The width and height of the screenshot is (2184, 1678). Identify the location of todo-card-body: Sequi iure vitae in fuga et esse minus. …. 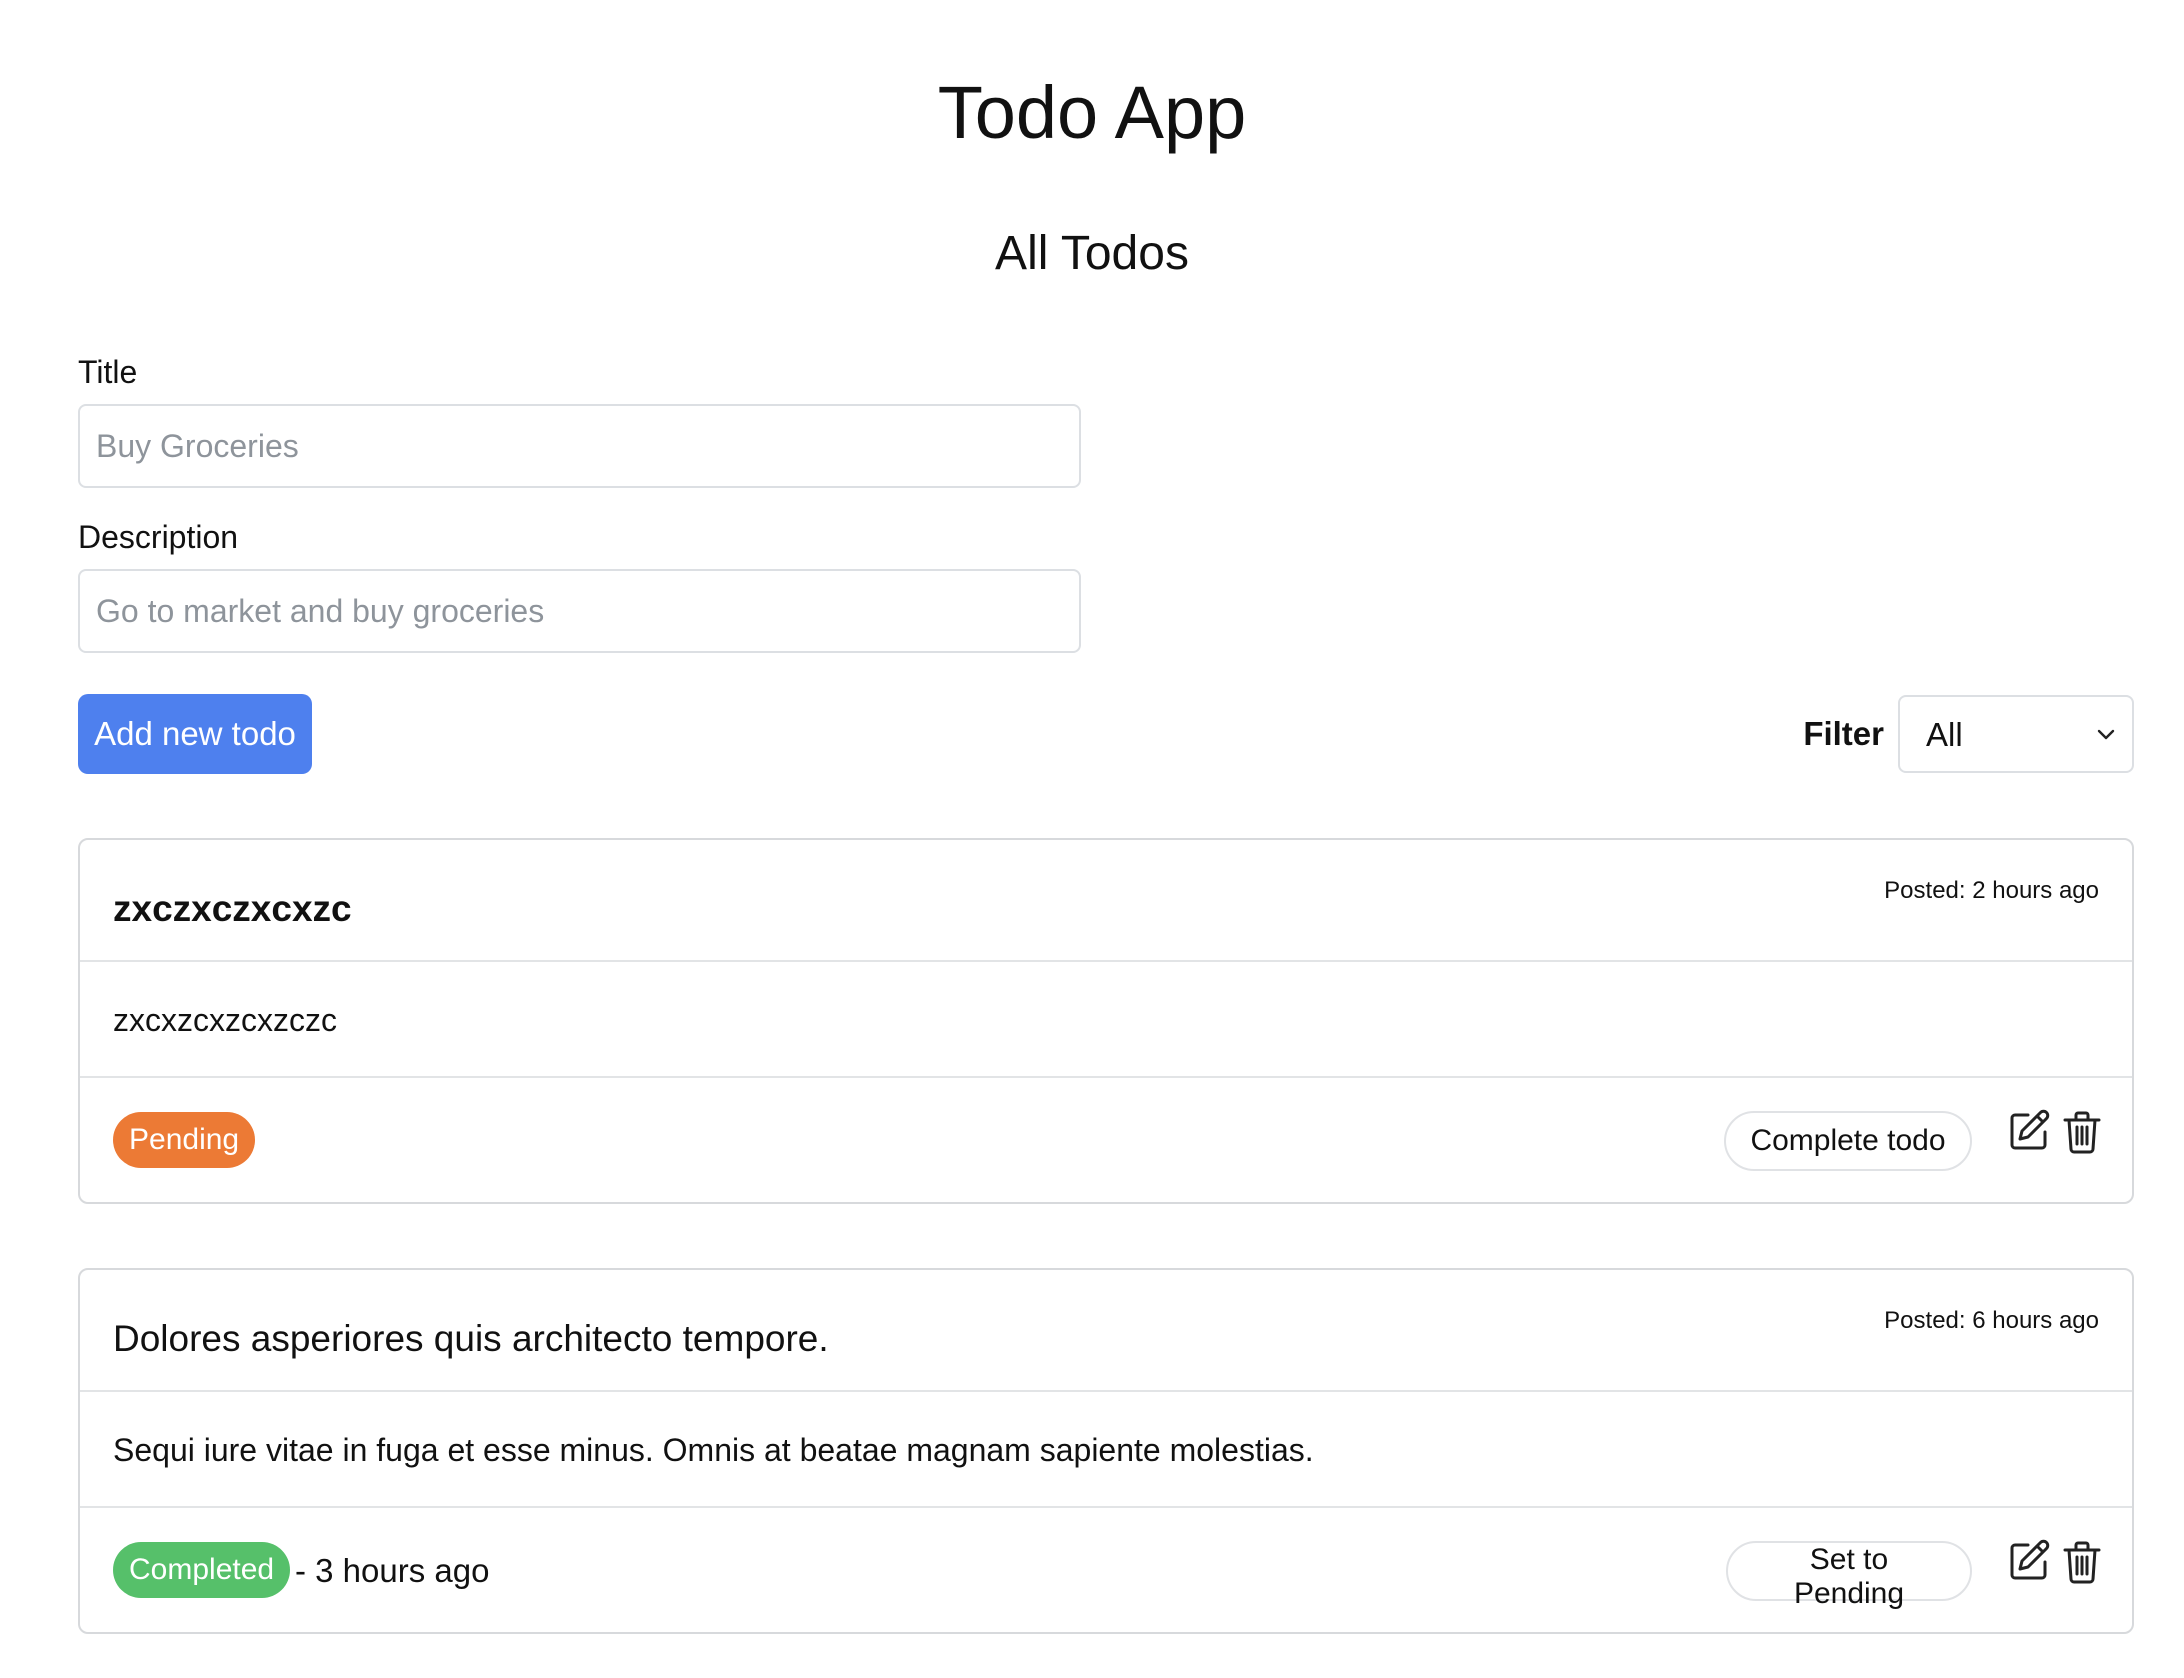
(1106, 1450).